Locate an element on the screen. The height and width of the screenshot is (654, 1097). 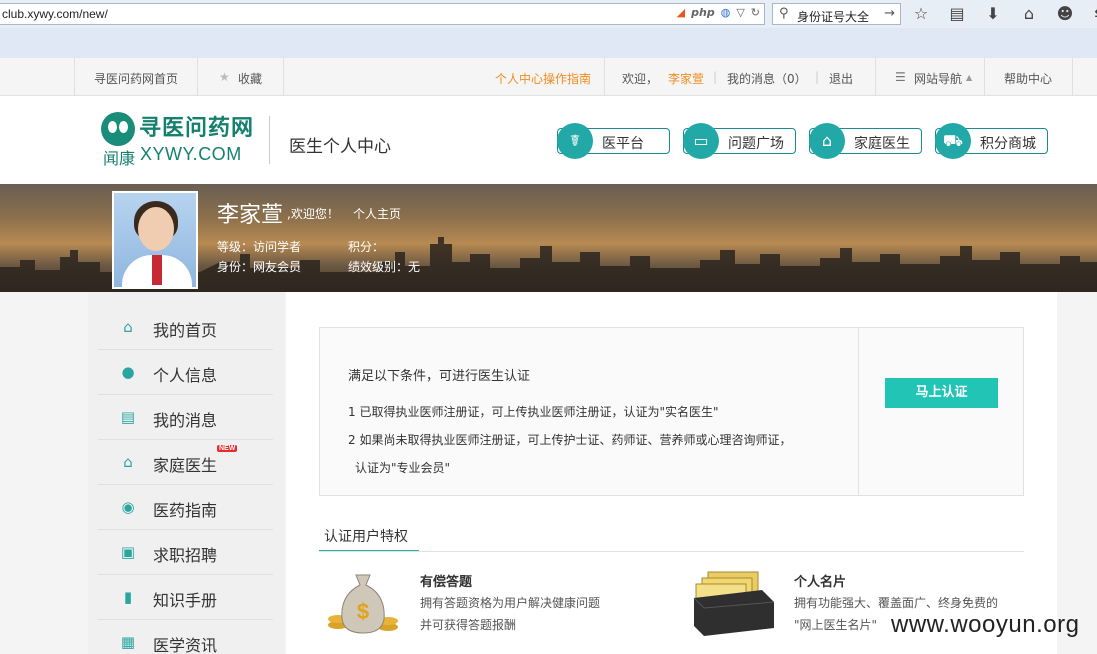
sidebar-item-label: 我的消息 is located at coordinates (185, 420).